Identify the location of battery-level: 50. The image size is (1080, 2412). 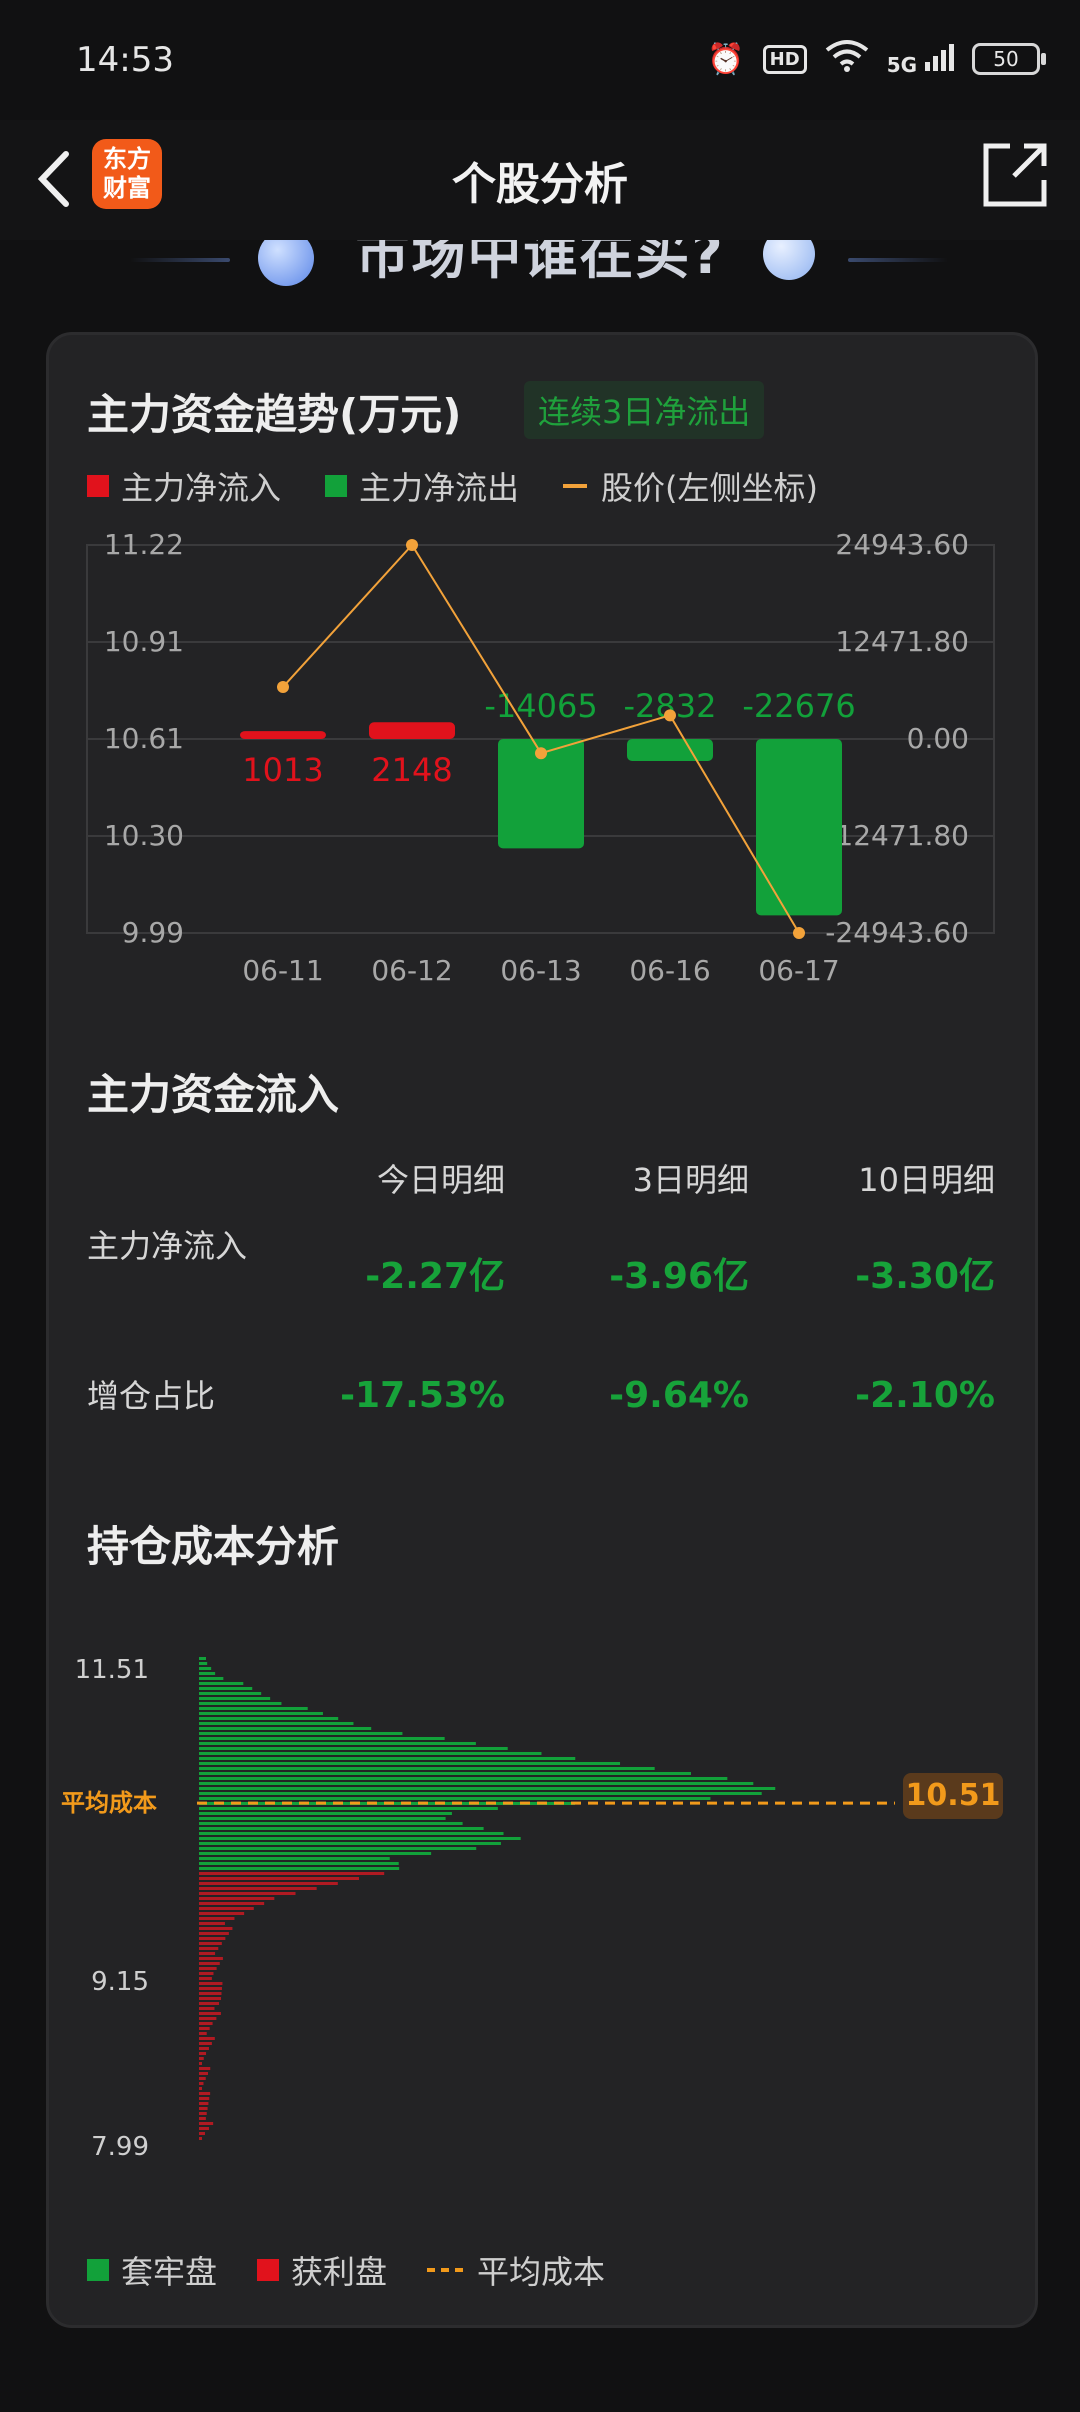
(1006, 59).